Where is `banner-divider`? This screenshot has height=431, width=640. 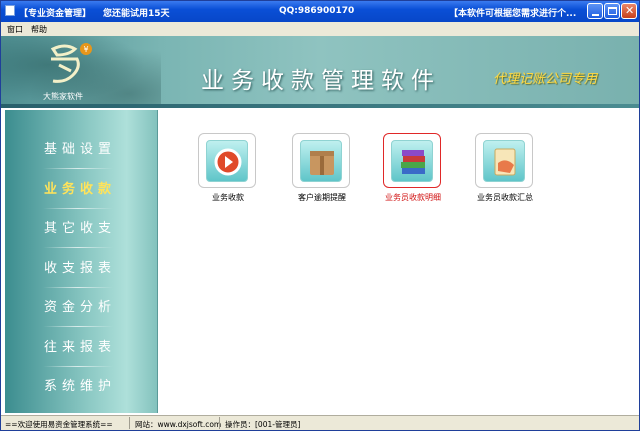
banner-divider is located at coordinates (320, 106).